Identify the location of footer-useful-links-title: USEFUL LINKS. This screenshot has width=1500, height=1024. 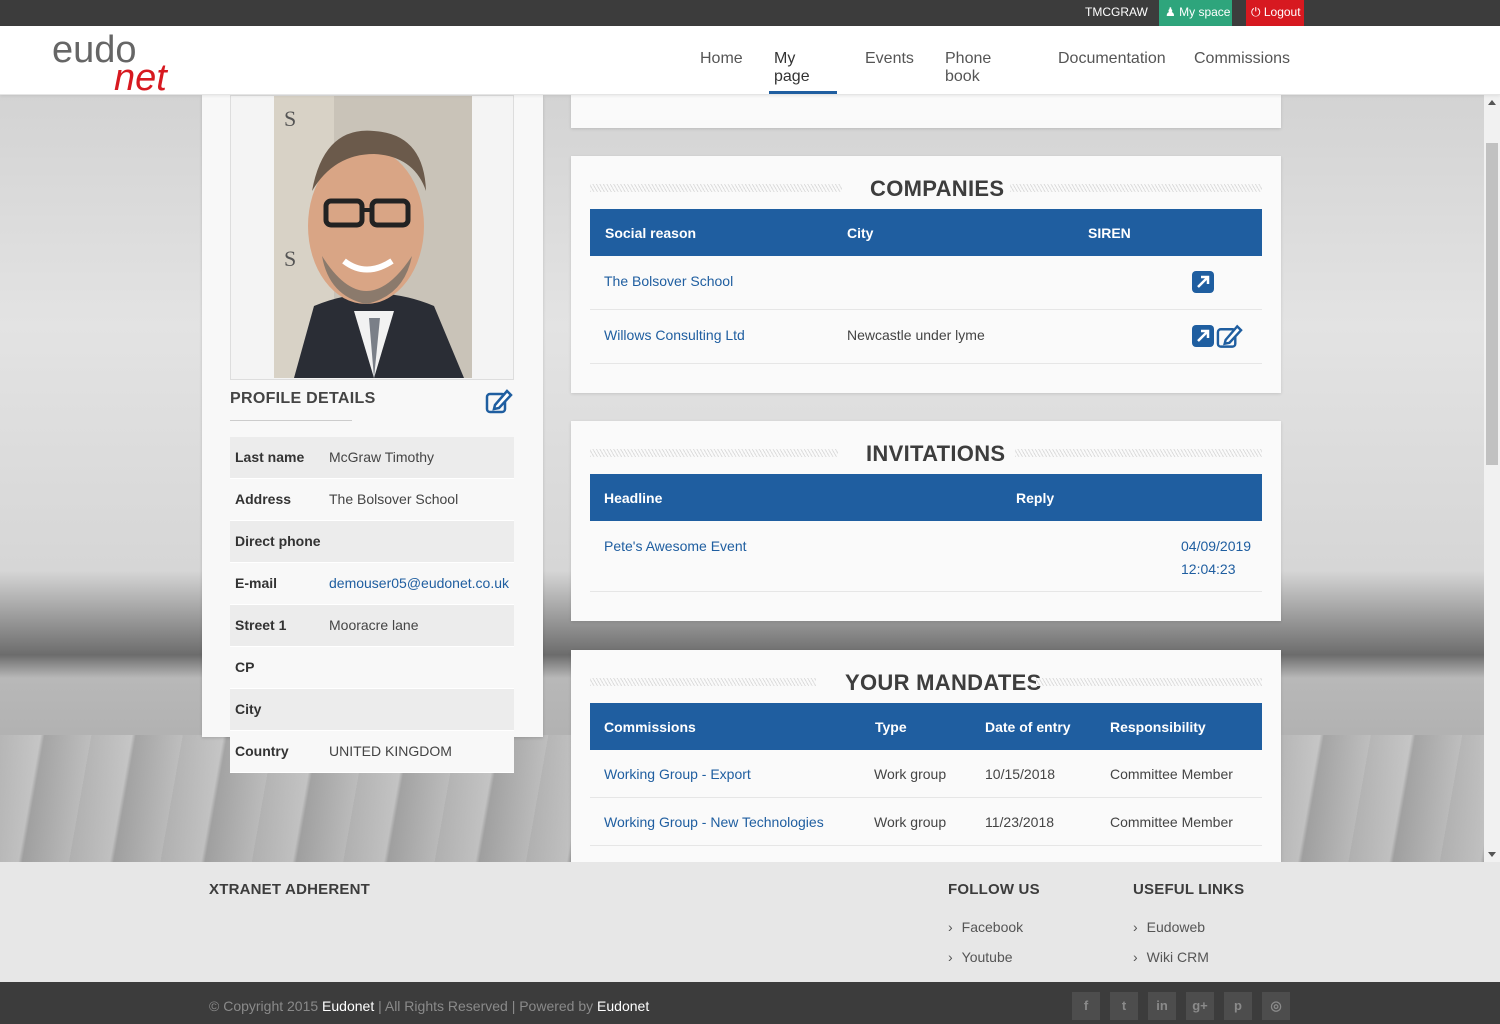
(1189, 889).